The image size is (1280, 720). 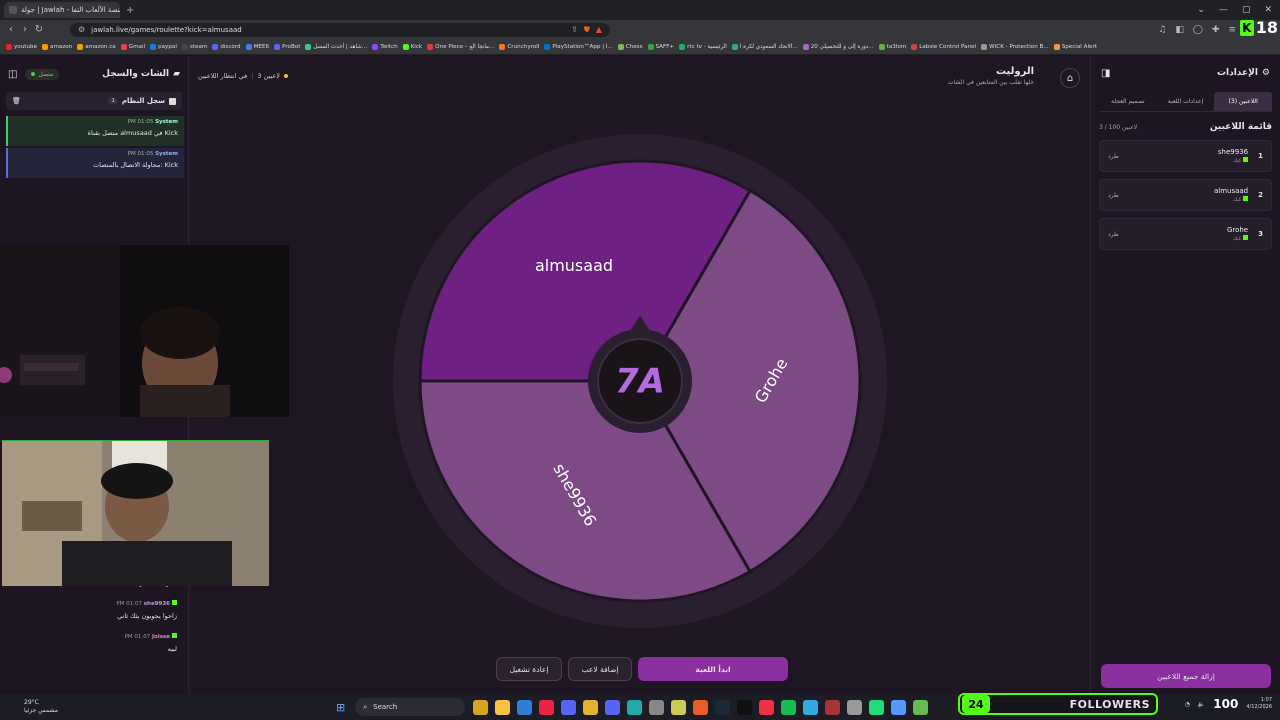 What do you see at coordinates (161, 637) in the screenshot?
I see `chat-username: Joisse` at bounding box center [161, 637].